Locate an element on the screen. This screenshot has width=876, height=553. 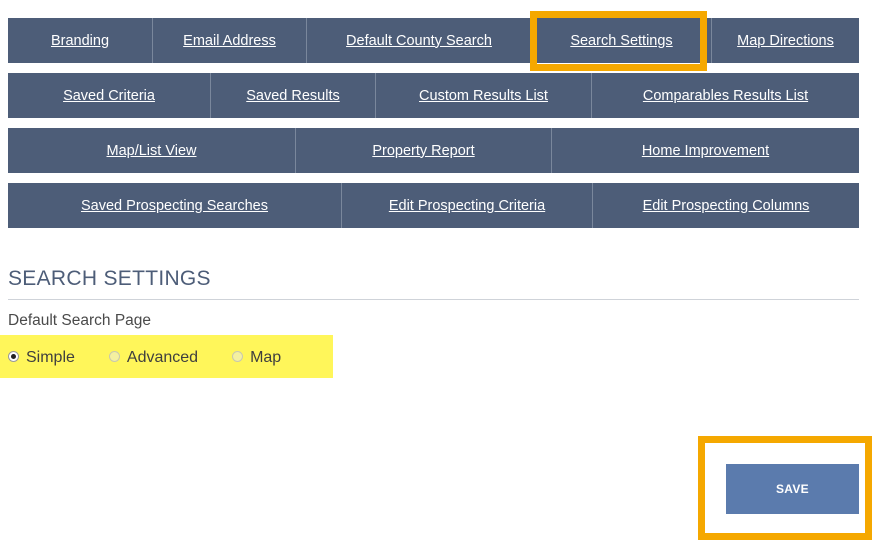
default-search-page-label: Default Search Page is located at coordinates (80, 320).